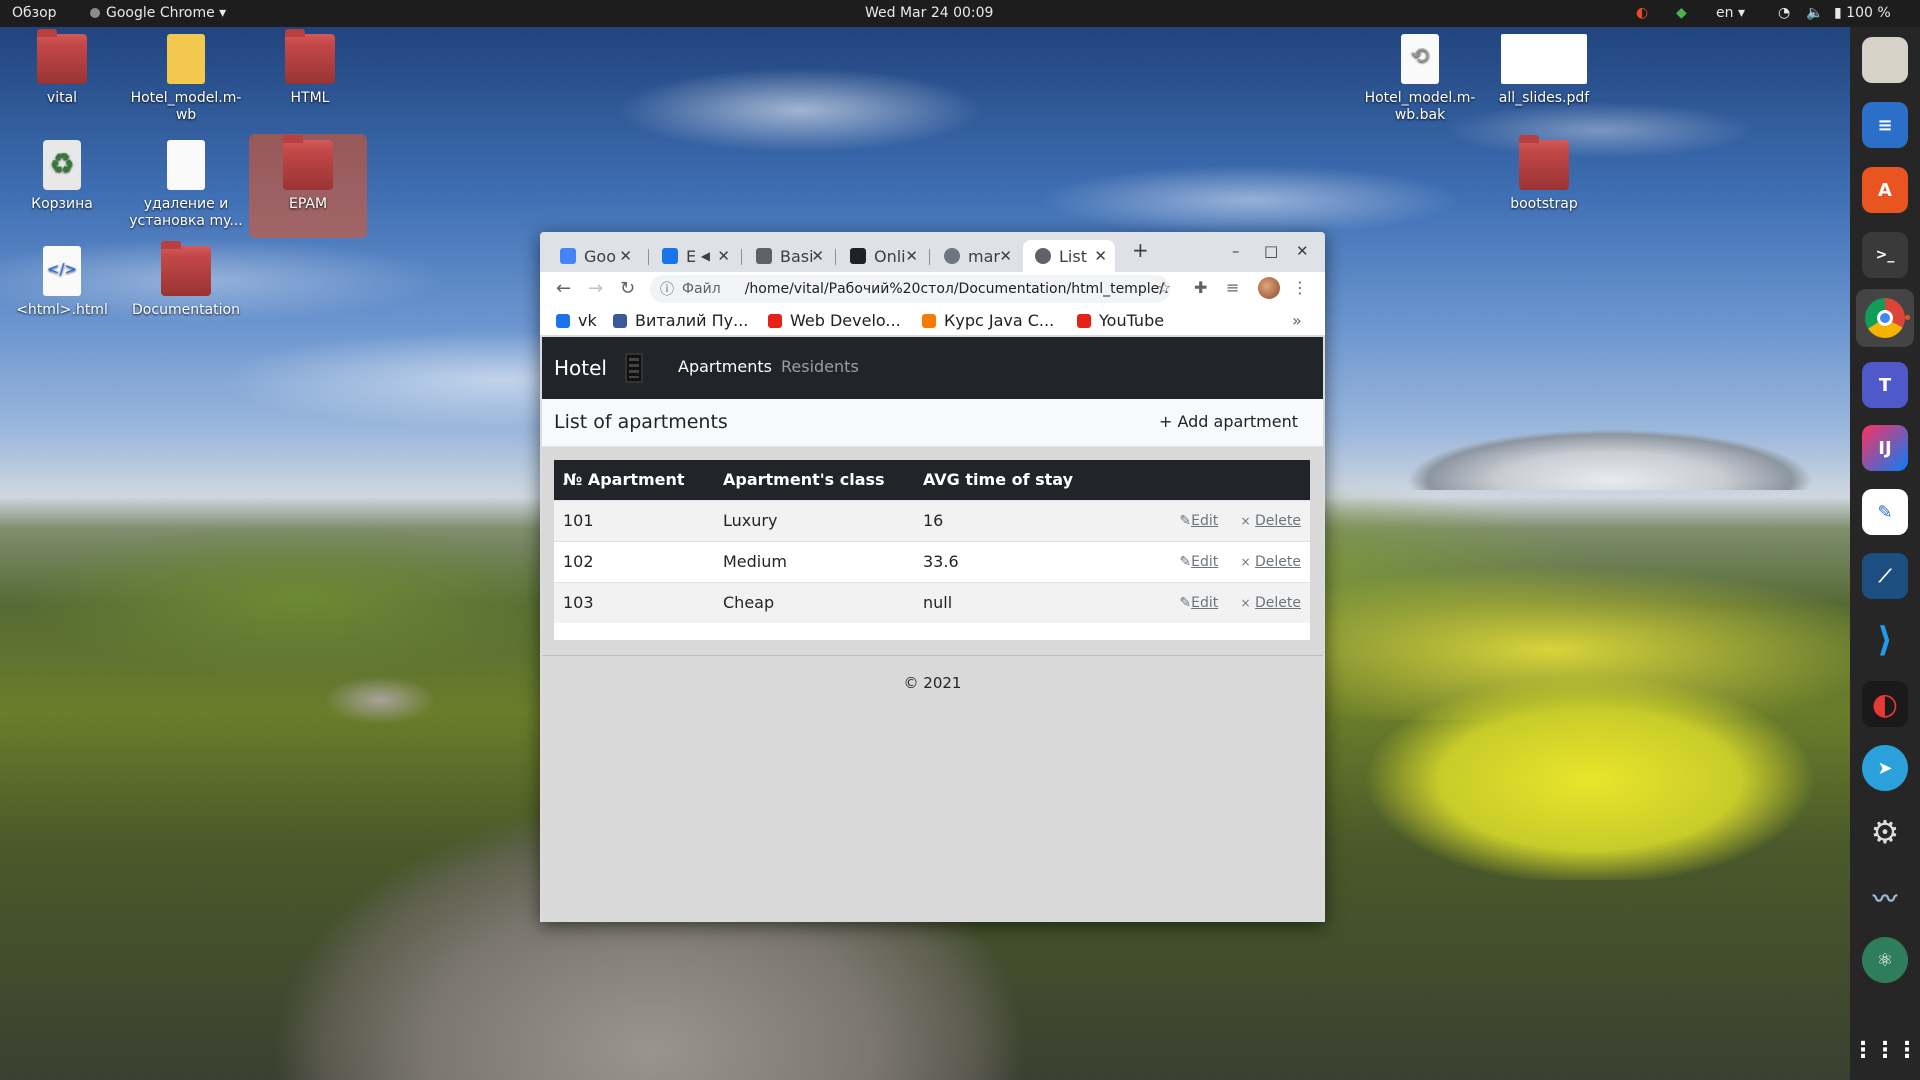 This screenshot has height=1080, width=1920. Describe the element at coordinates (1300, 287) in the screenshot. I see `menu-kebab-icon: ⋮` at that location.